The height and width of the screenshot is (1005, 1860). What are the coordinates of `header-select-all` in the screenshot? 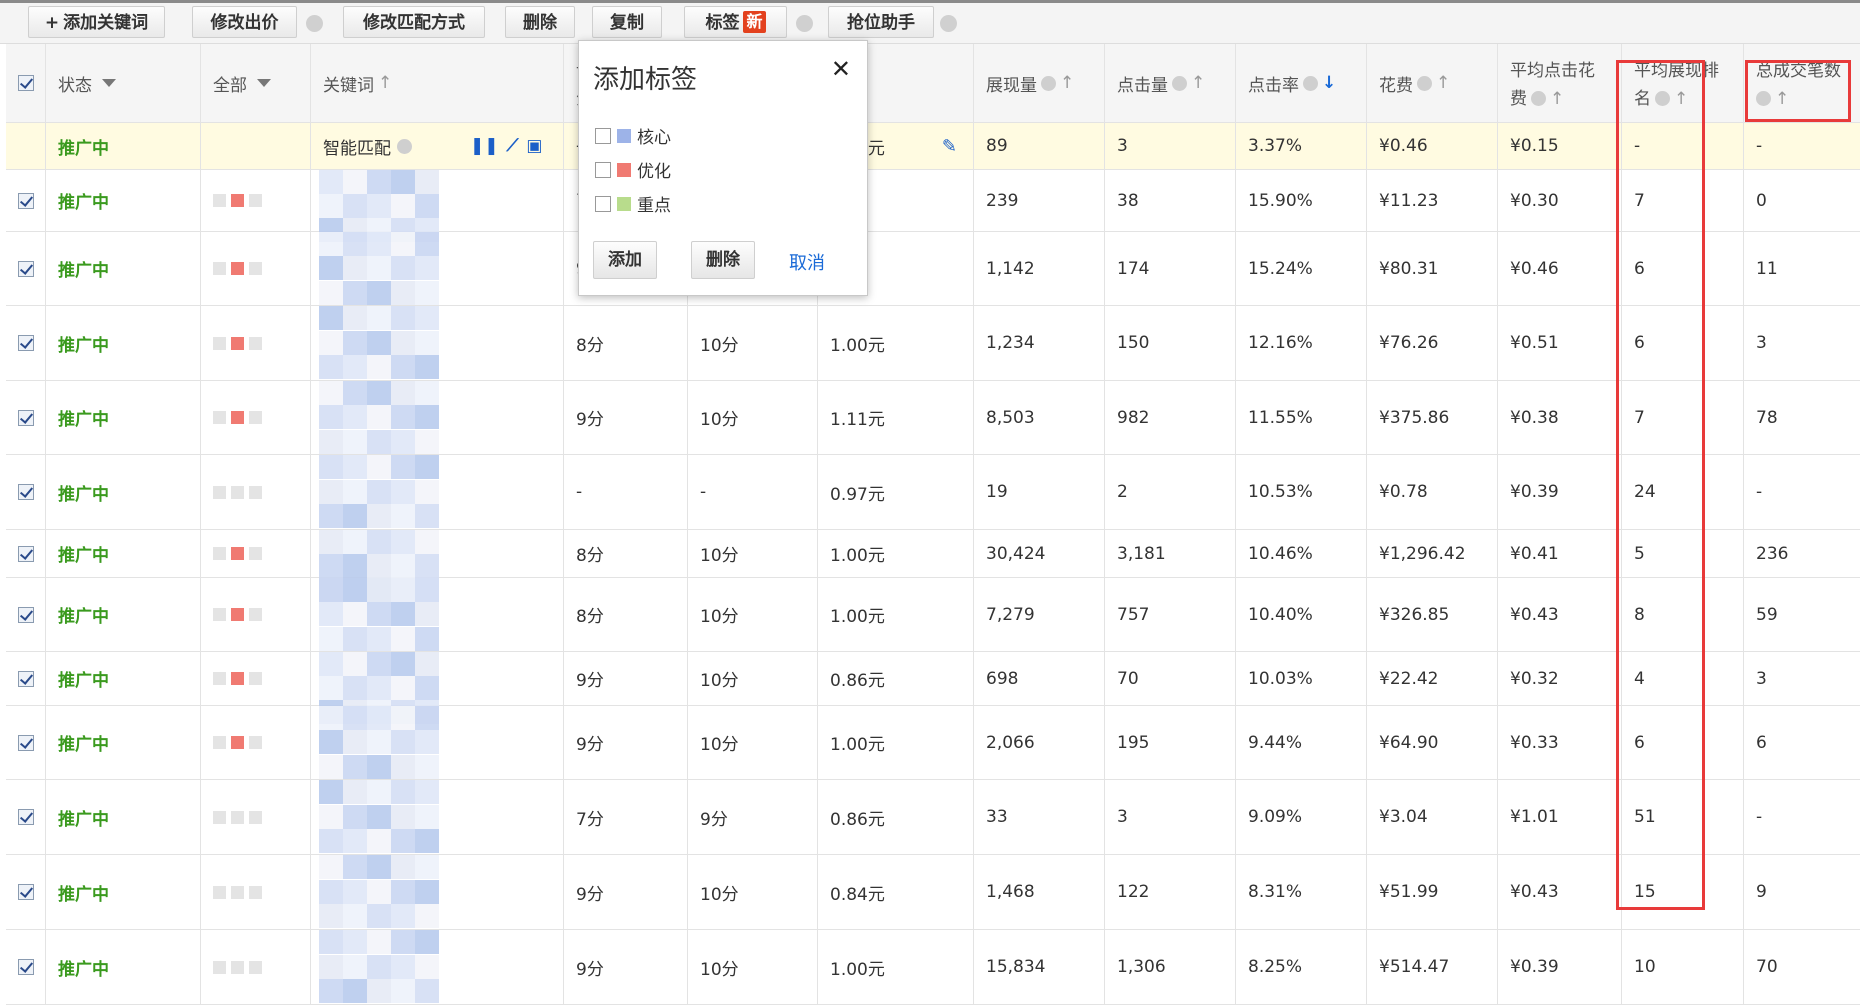 It's located at (26, 83).